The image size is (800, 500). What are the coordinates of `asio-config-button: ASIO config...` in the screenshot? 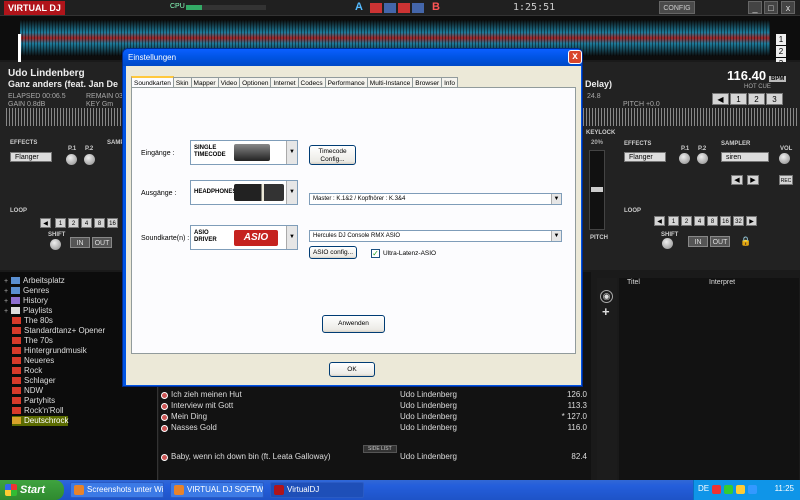 It's located at (333, 252).